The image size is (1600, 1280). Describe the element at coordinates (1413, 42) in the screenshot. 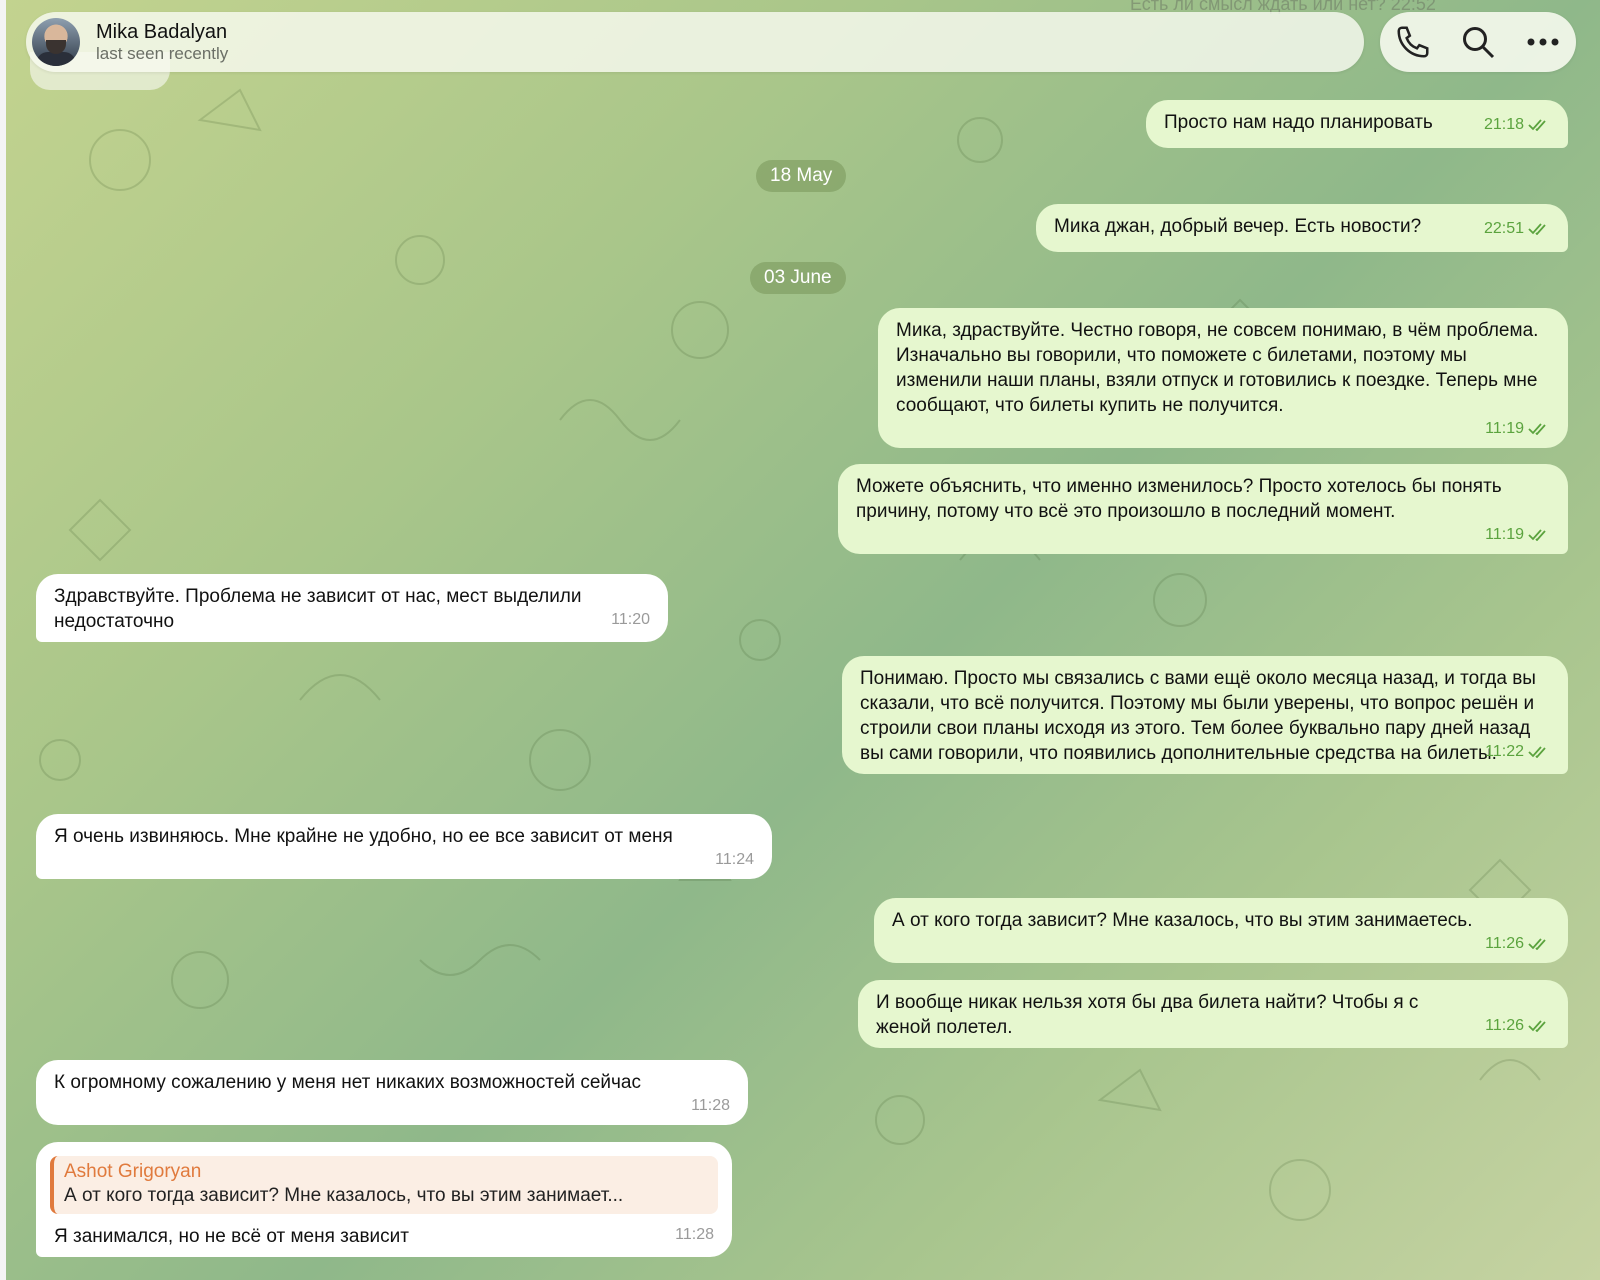

I see `phone-icon` at that location.